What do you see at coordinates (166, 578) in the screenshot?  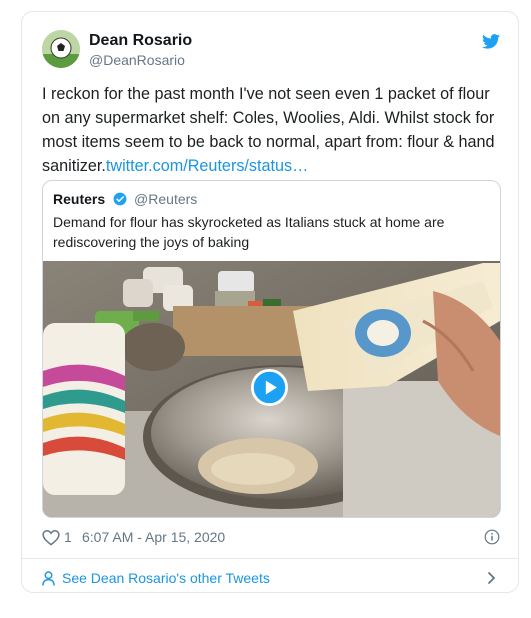 I see `see-other-tweets-label: See Dean Rosario's other Tweets` at bounding box center [166, 578].